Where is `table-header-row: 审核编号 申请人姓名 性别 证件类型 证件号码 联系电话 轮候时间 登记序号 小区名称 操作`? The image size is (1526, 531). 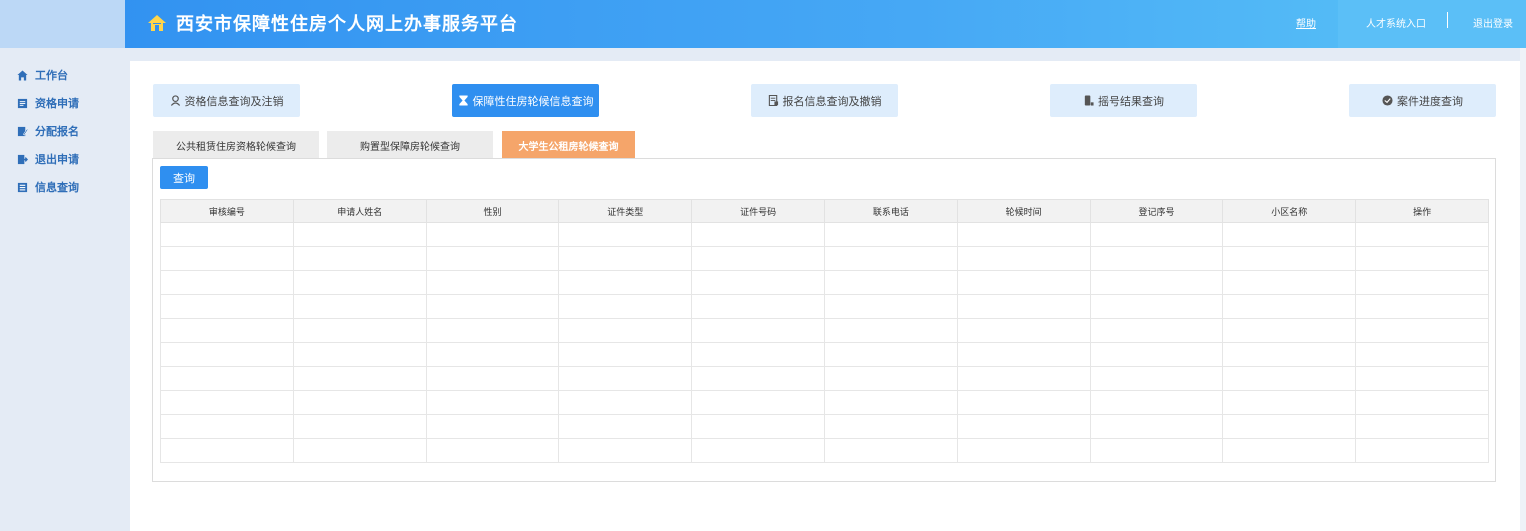
table-header-row: 审核编号 申请人姓名 性别 证件类型 证件号码 联系电话 轮候时间 登记序号 小区名称 操作 is located at coordinates (824, 211).